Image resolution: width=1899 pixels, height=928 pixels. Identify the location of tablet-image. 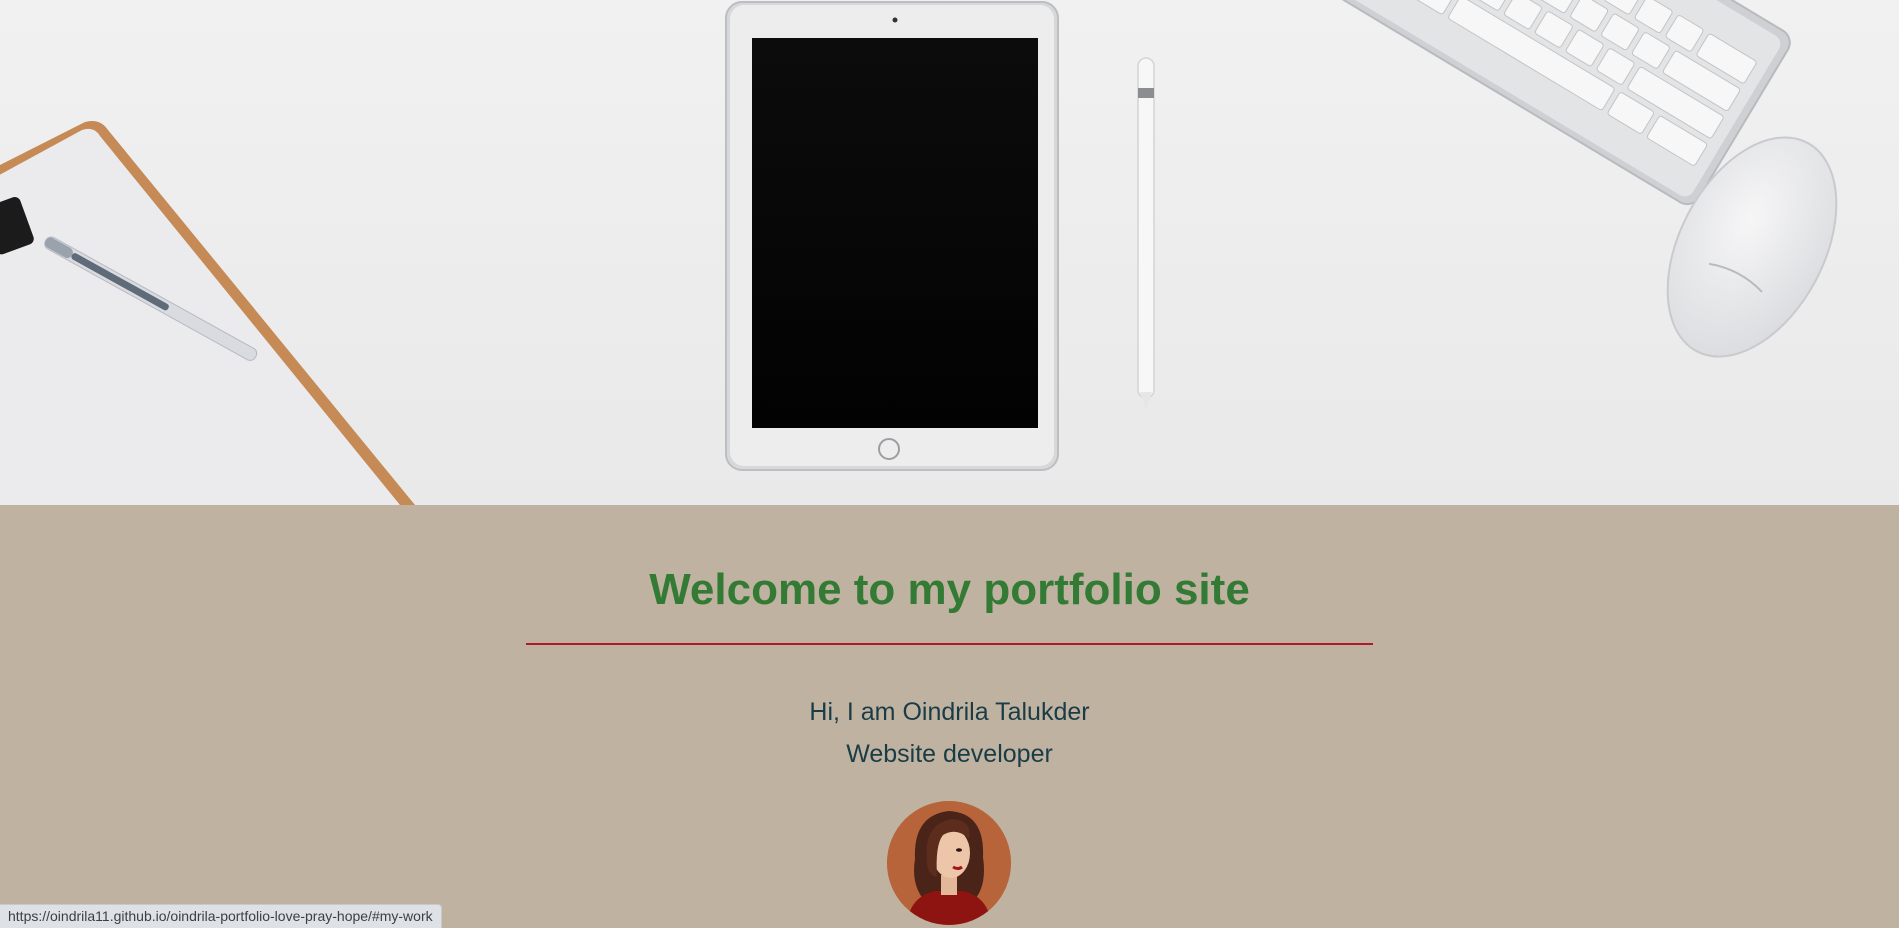
(892, 236).